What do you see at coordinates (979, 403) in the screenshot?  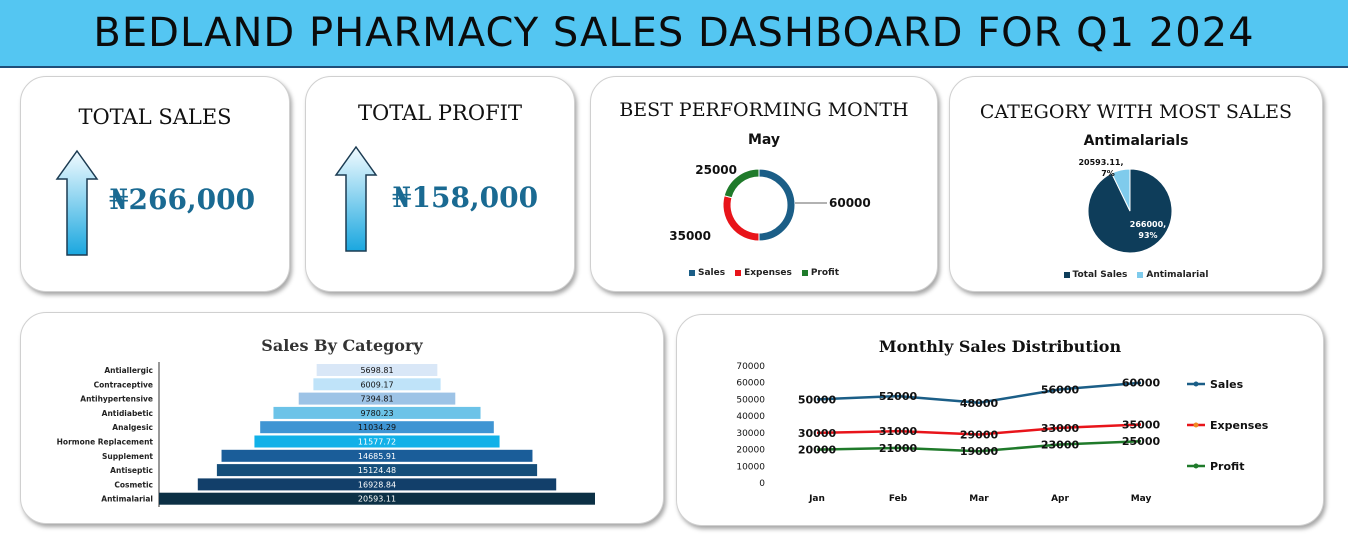 I see `line-data-label: 48000` at bounding box center [979, 403].